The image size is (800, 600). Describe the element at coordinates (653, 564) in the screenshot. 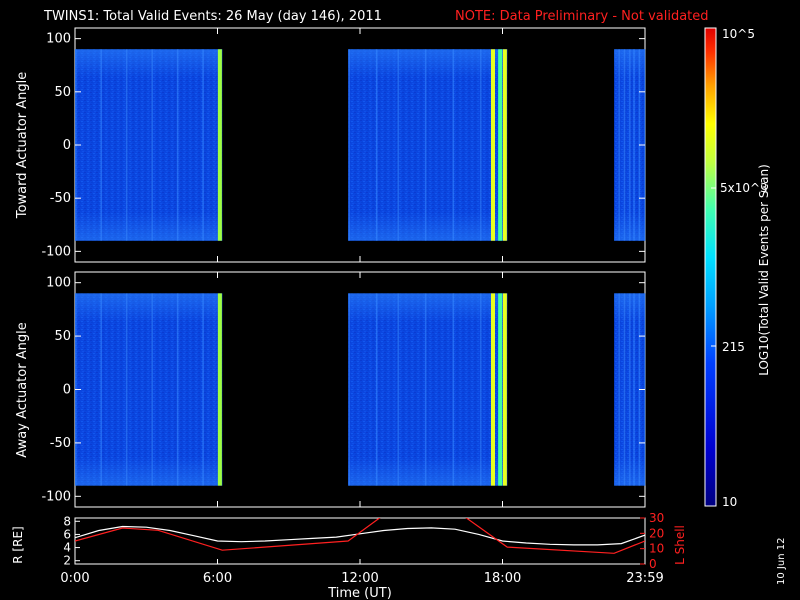

I see `lshell-tick-label: 0` at that location.